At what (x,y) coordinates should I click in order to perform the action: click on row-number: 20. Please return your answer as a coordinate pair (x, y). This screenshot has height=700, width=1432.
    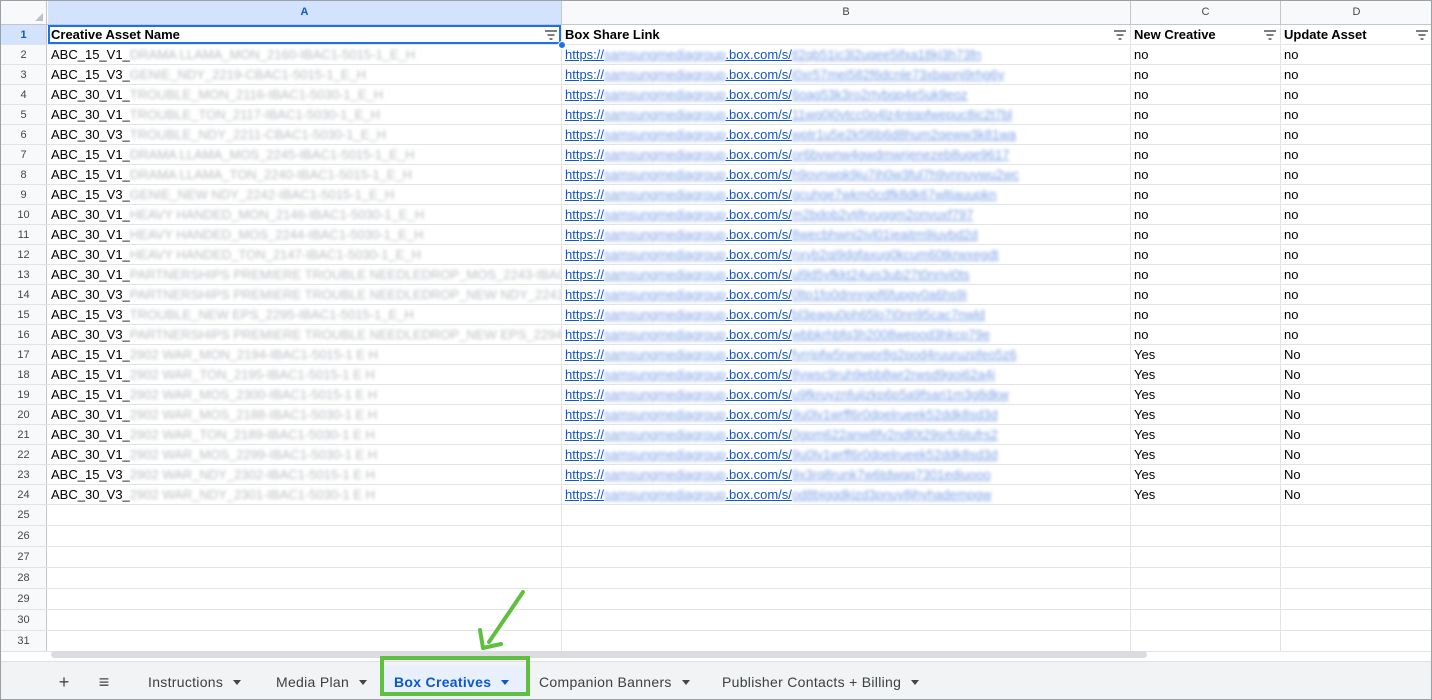
    Looking at the image, I should click on (24, 414).